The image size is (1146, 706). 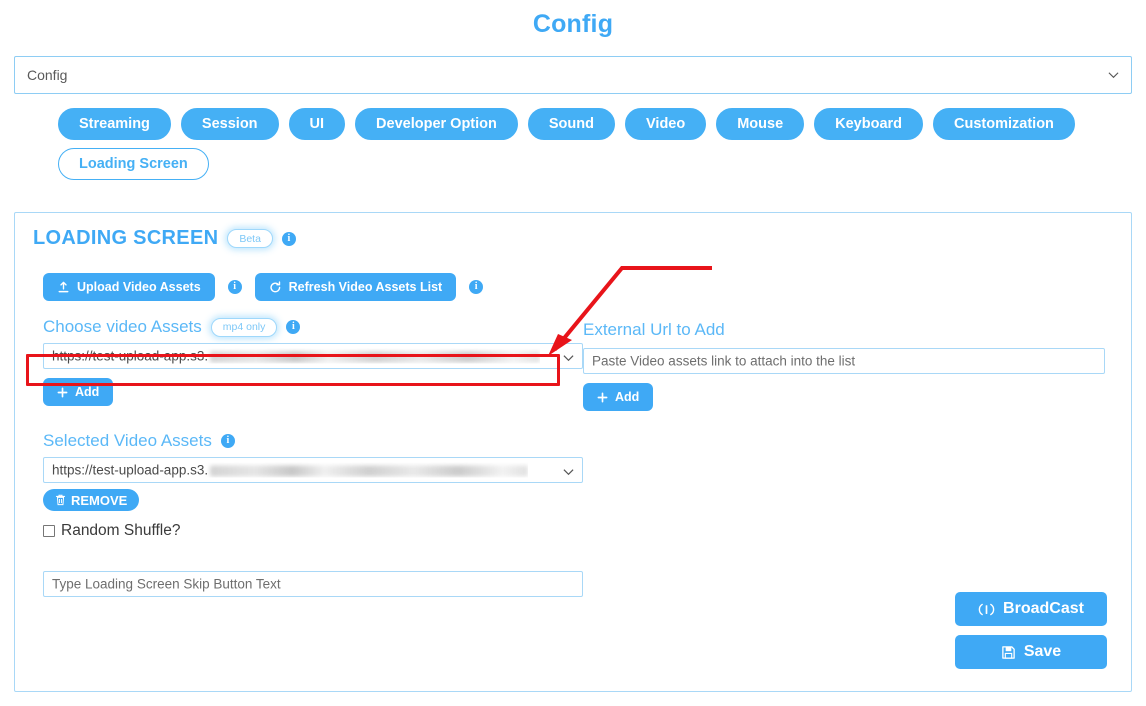 What do you see at coordinates (571, 124) in the screenshot?
I see `tab-sound: Sound` at bounding box center [571, 124].